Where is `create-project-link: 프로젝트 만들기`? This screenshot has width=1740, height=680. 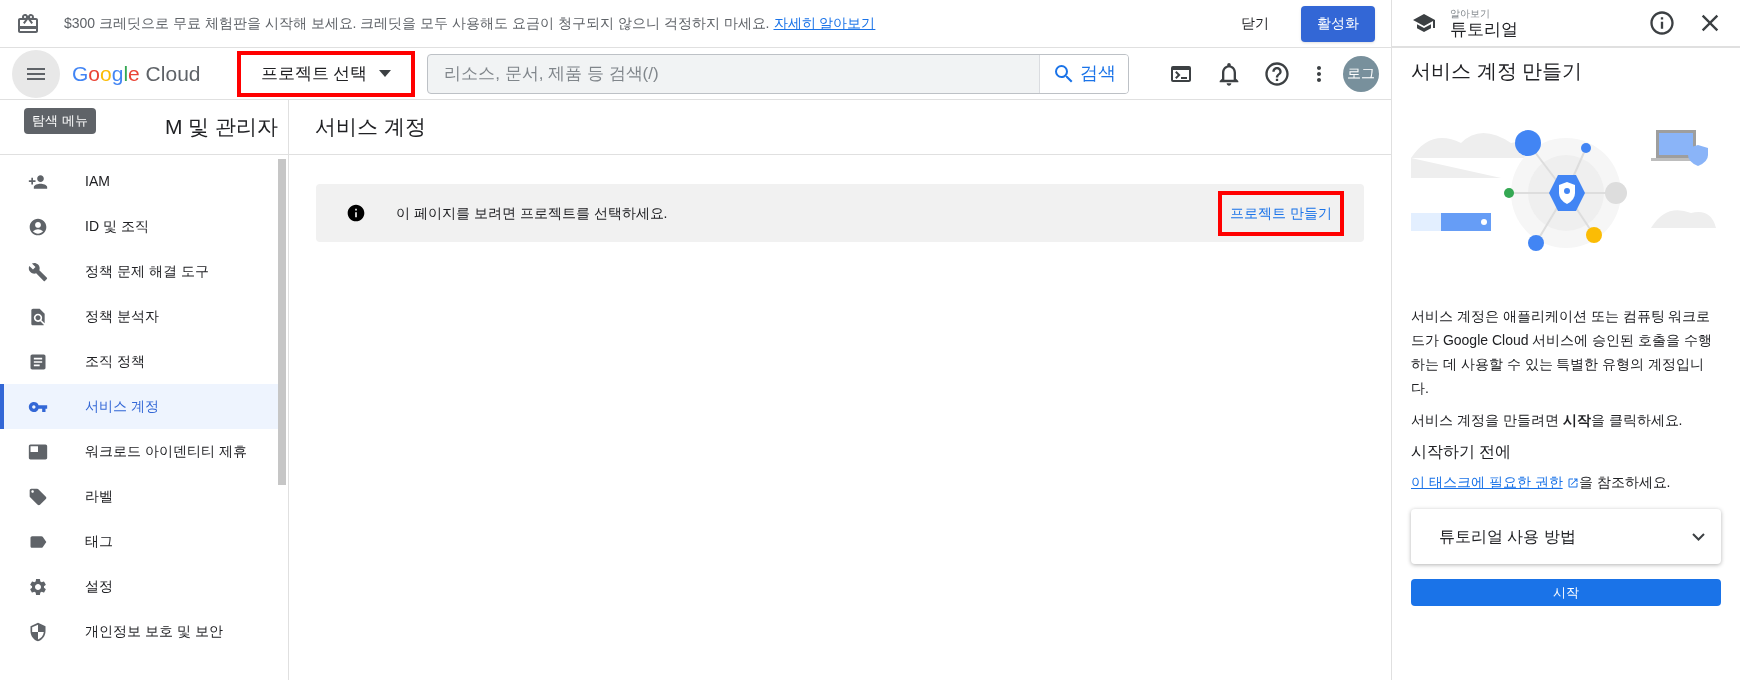
create-project-link: 프로젝트 만들기 is located at coordinates (1281, 213).